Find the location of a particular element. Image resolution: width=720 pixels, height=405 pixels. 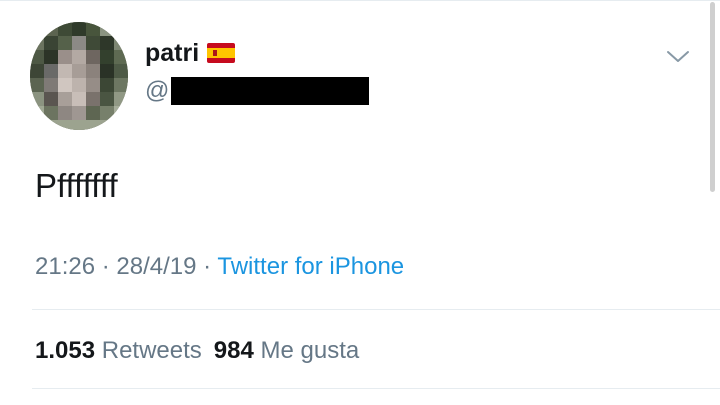

divider-bottom is located at coordinates (376, 388).